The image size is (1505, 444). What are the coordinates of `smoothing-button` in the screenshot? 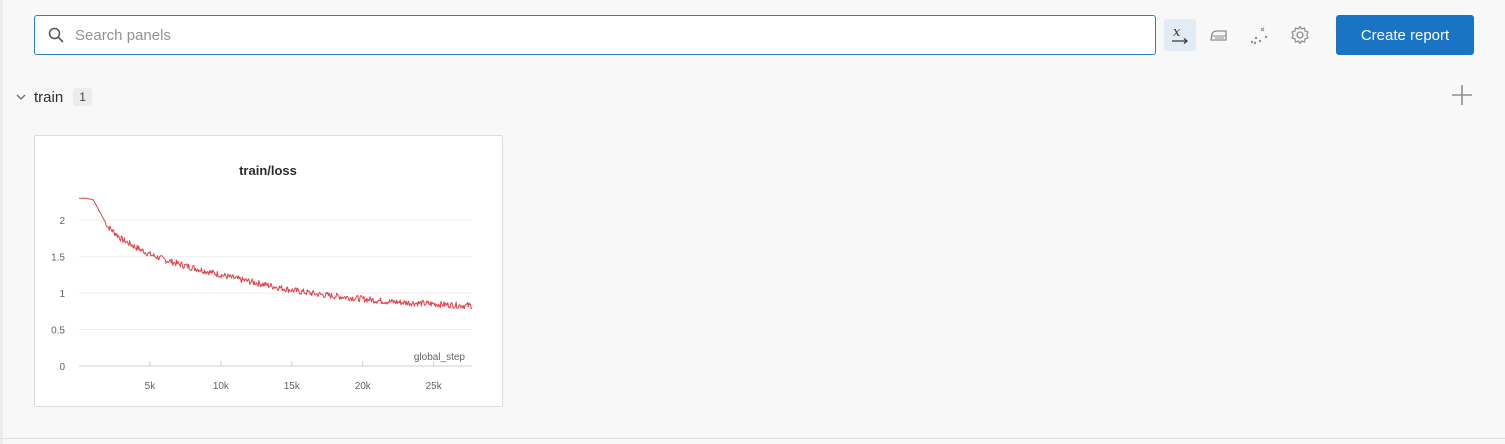 It's located at (1219, 35).